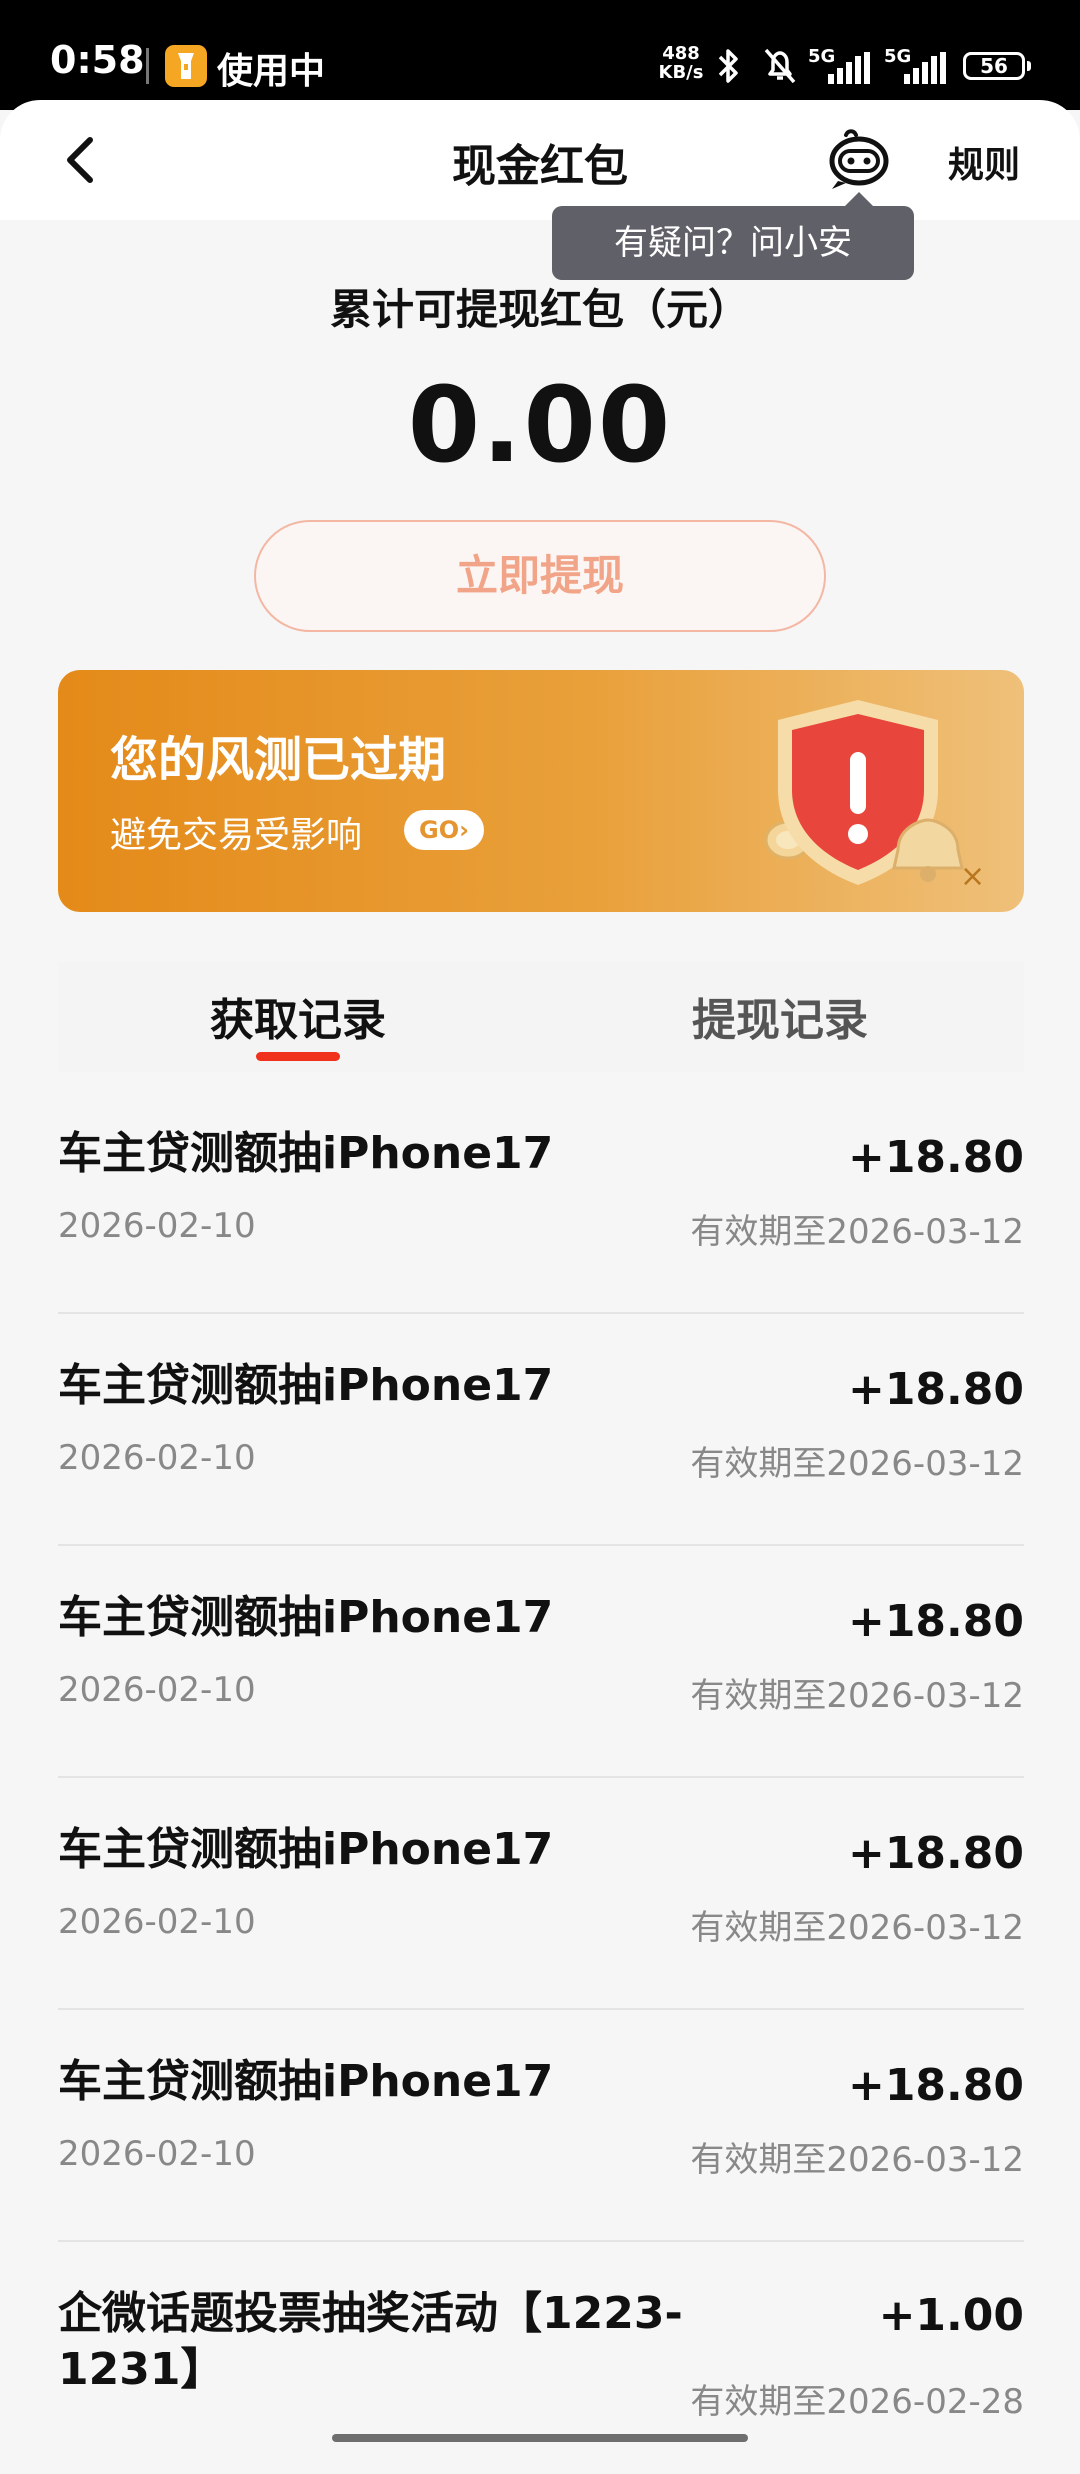 This screenshot has height=2474, width=1080. I want to click on page-title: 现金红包, so click(540, 166).